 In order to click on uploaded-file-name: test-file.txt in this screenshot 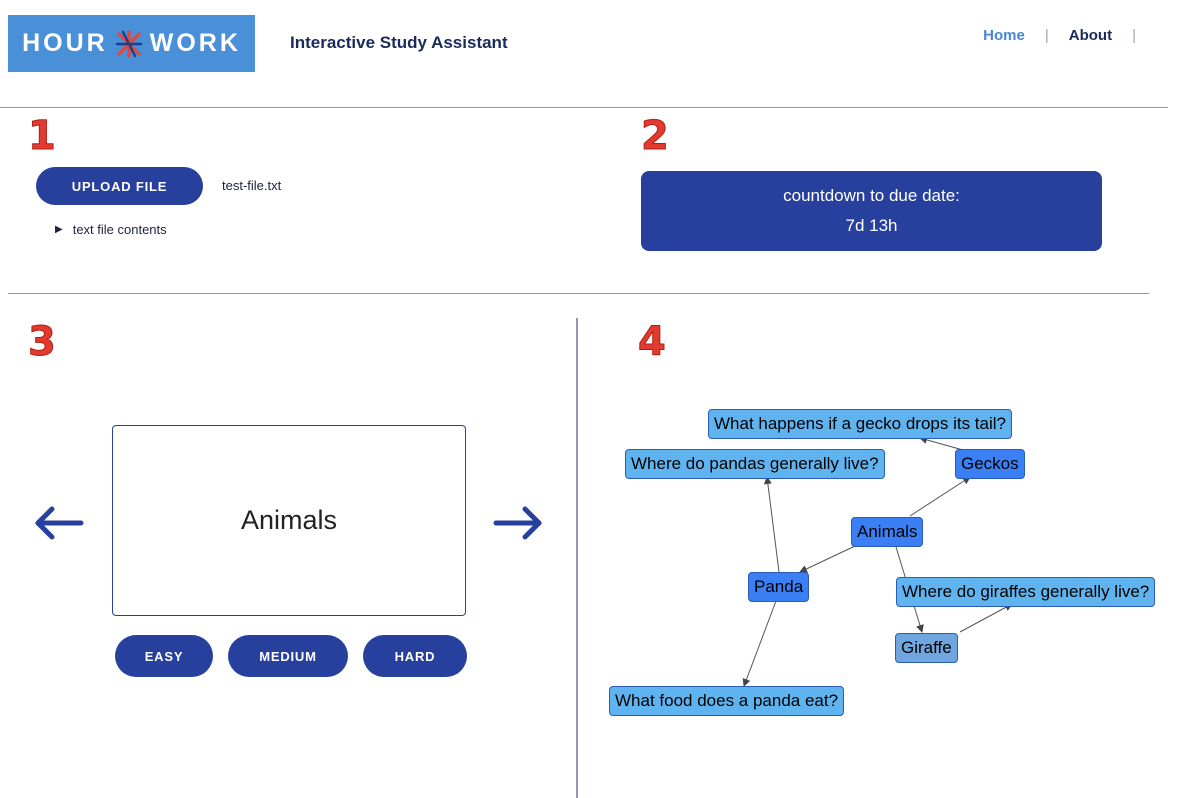, I will do `click(252, 185)`.